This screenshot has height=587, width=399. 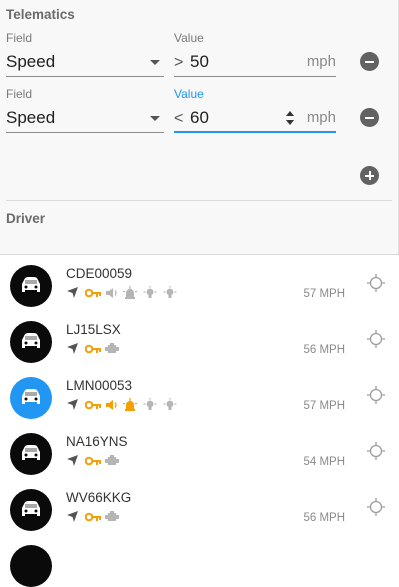 I want to click on telematics-heading: Telematics, so click(x=40, y=14).